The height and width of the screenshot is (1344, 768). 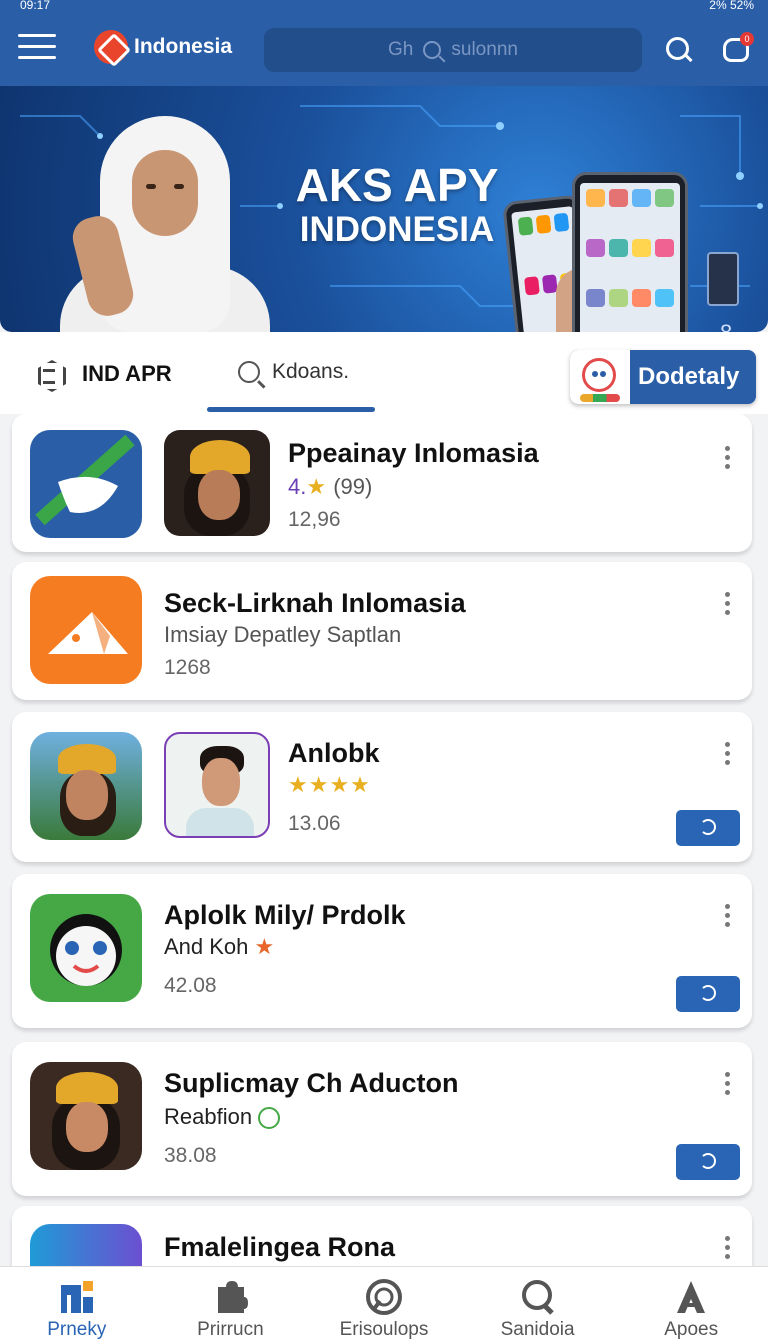 I want to click on brand-logo-icon, so click(x=111, y=47).